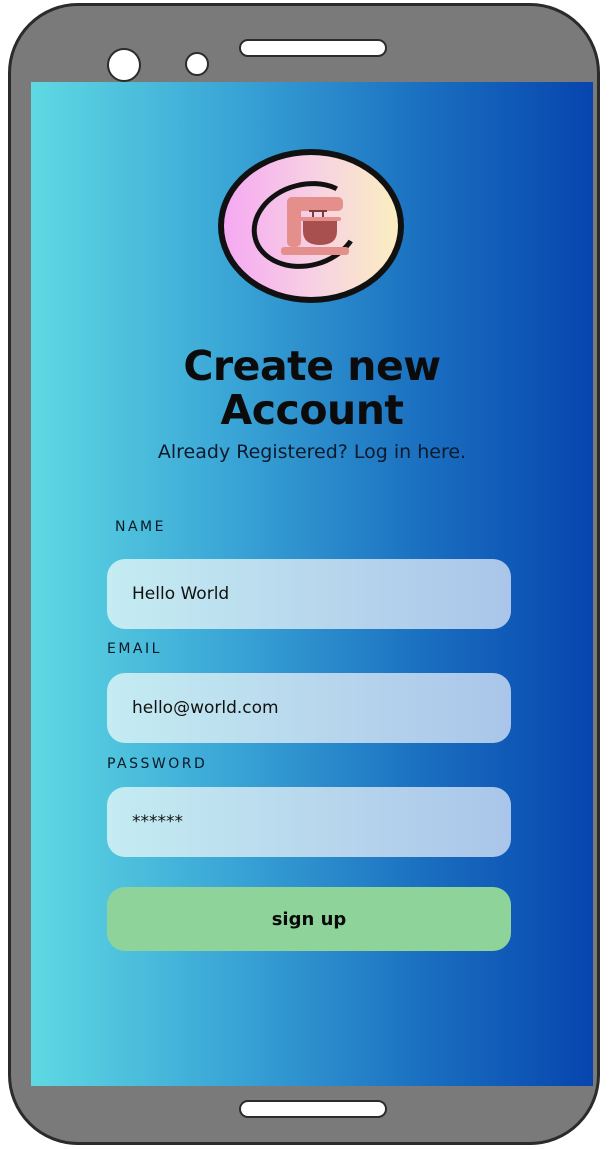 This screenshot has width=610, height=1149. Describe the element at coordinates (124, 65) in the screenshot. I see `front-camera-icon` at that location.